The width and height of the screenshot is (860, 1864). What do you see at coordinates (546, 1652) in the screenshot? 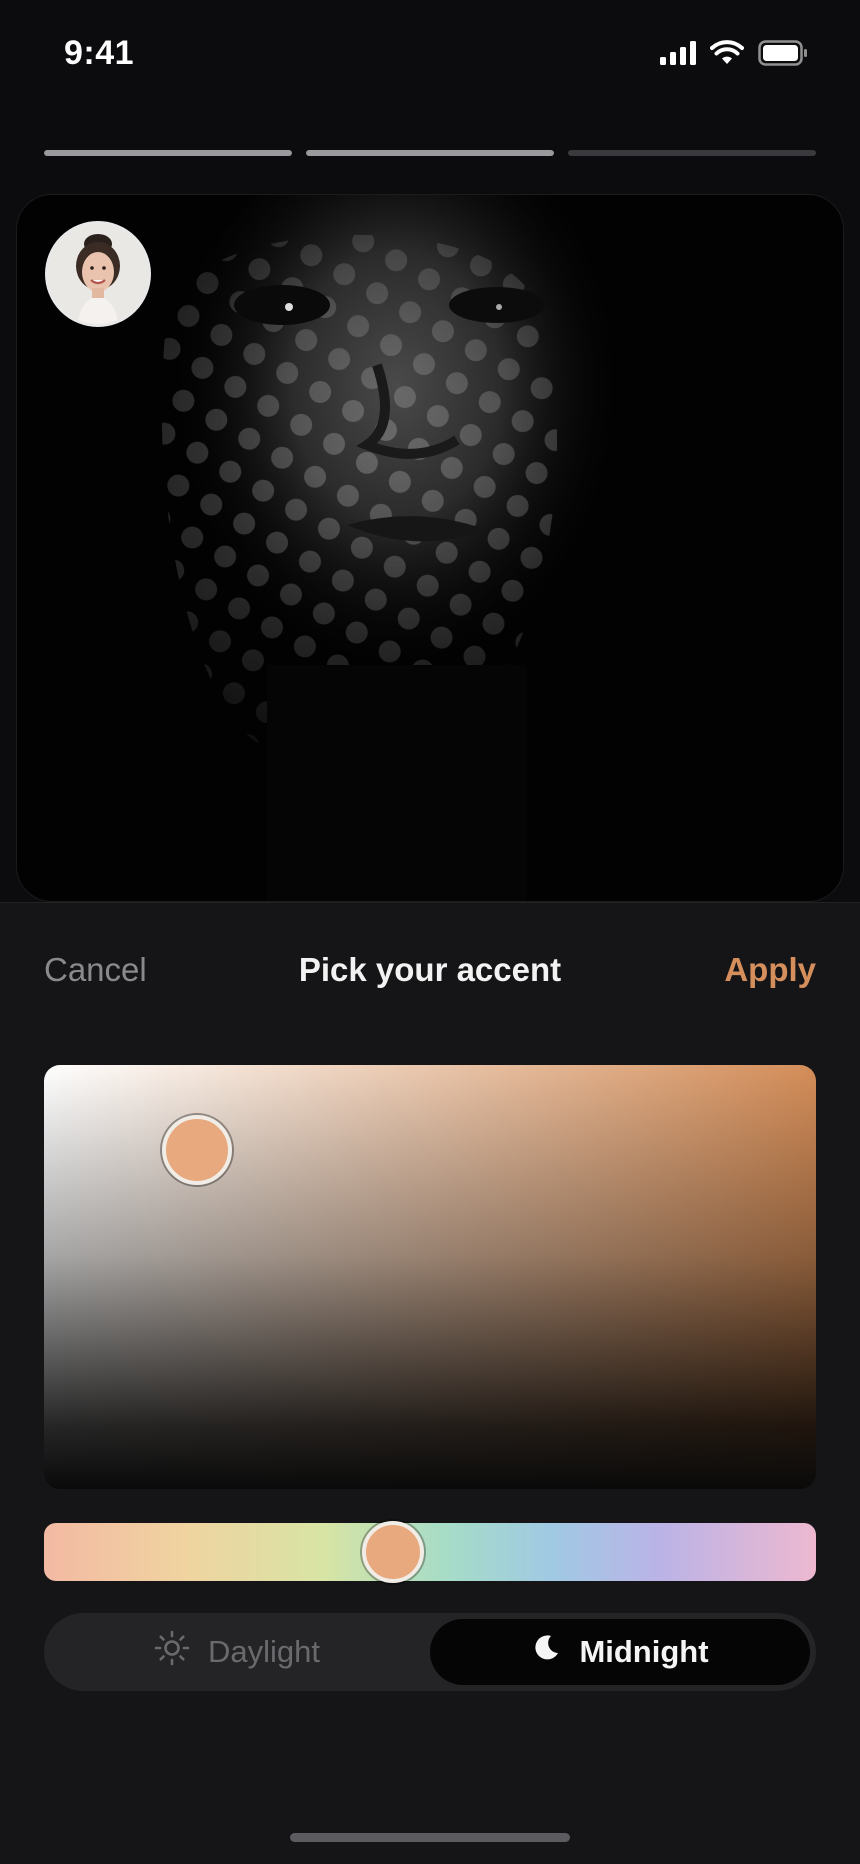
I see `moon-icon` at bounding box center [546, 1652].